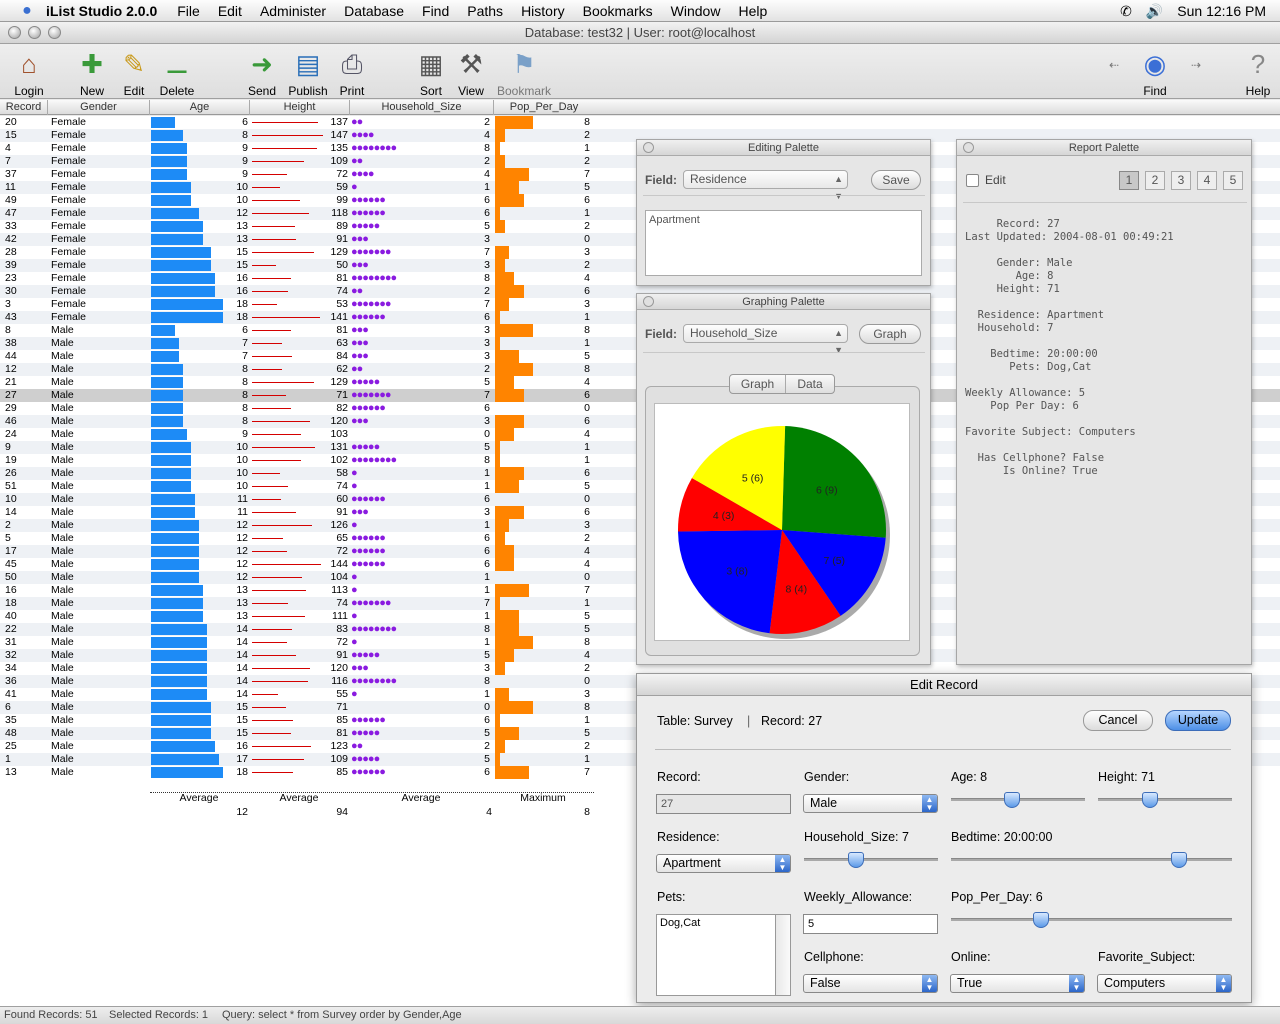 This screenshot has width=1280, height=1024. I want to click on update-button: Update, so click(1198, 720).